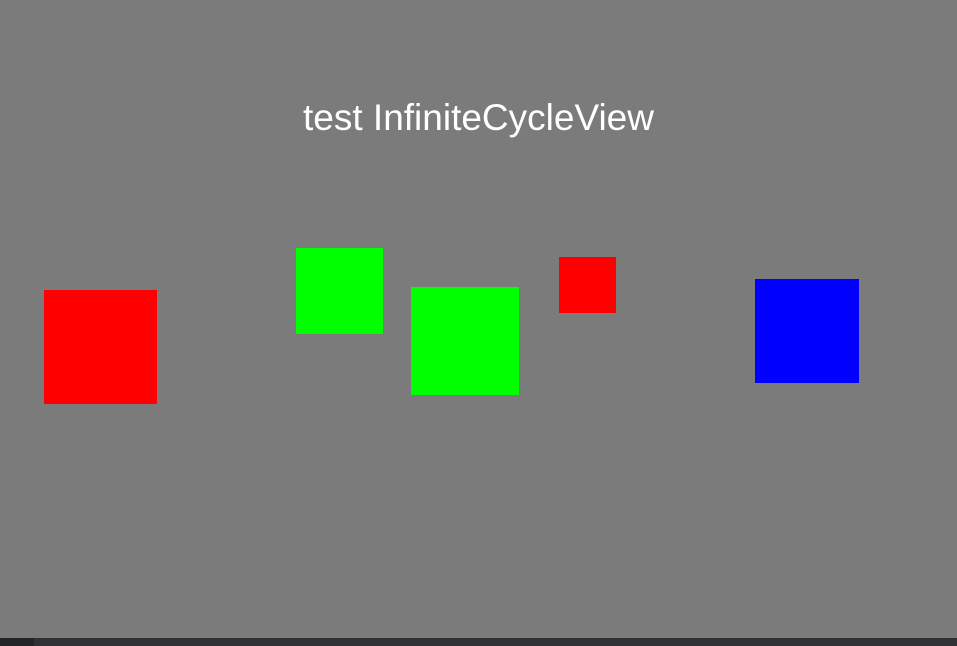 This screenshot has width=957, height=646. I want to click on bottom-status-strip, so click(478, 642).